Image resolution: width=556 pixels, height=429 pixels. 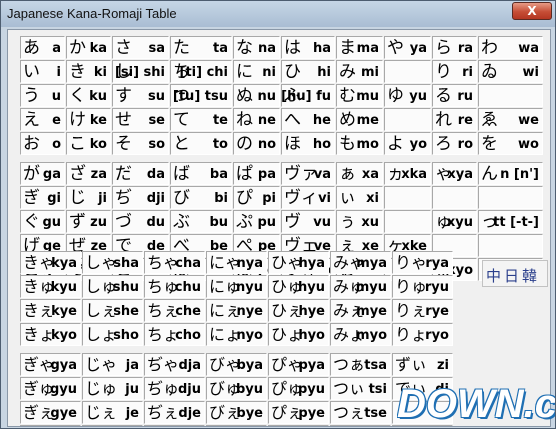 What do you see at coordinates (298, 286) in the screenshot?
I see `kana-cell: ひゅ hyu` at bounding box center [298, 286].